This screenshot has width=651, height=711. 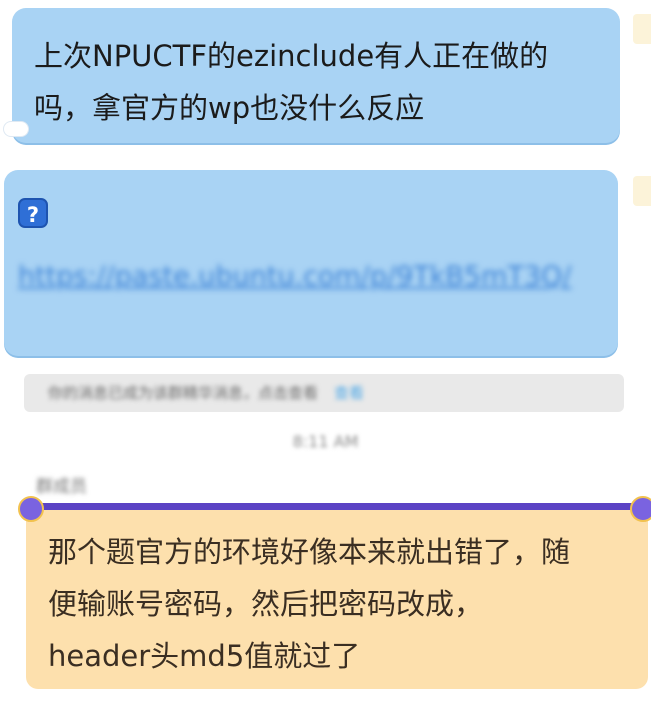 What do you see at coordinates (313, 277) in the screenshot?
I see `message-link: https://paste.ubuntu.com/p/9TkB5mT3Q/` at bounding box center [313, 277].